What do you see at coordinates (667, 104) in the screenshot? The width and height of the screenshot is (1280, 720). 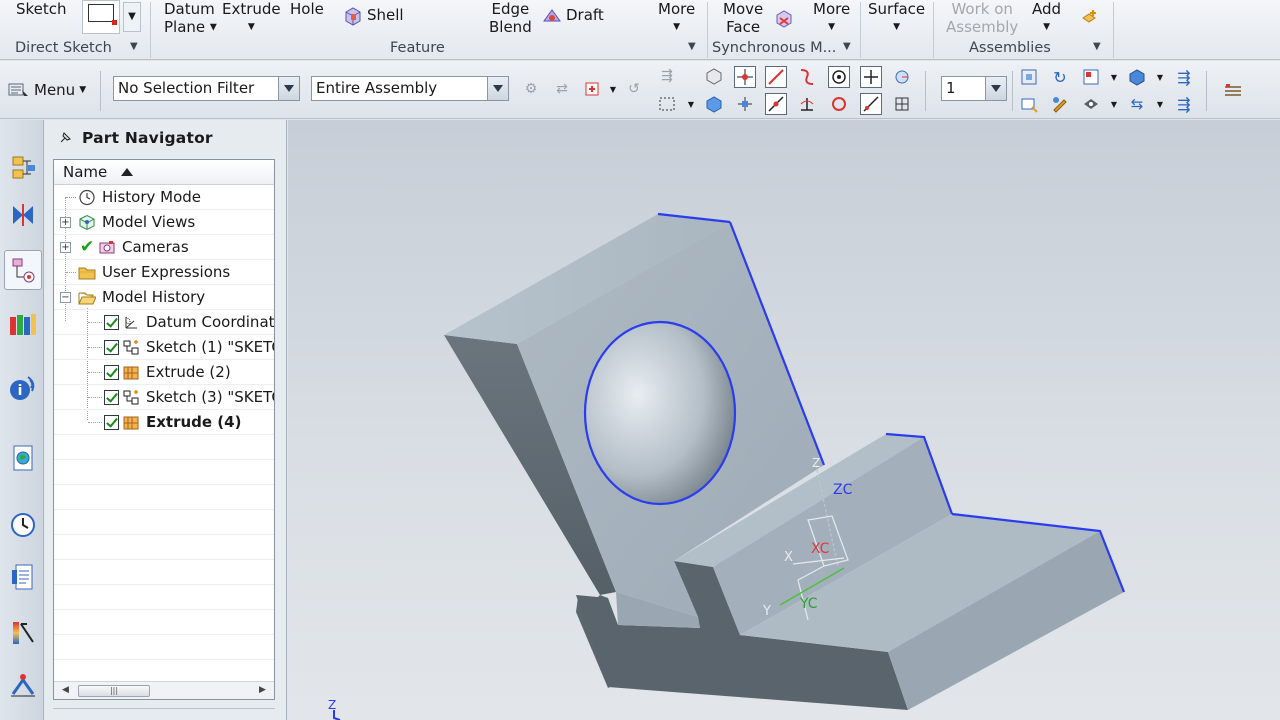 I see `rectangle-select-icon` at bounding box center [667, 104].